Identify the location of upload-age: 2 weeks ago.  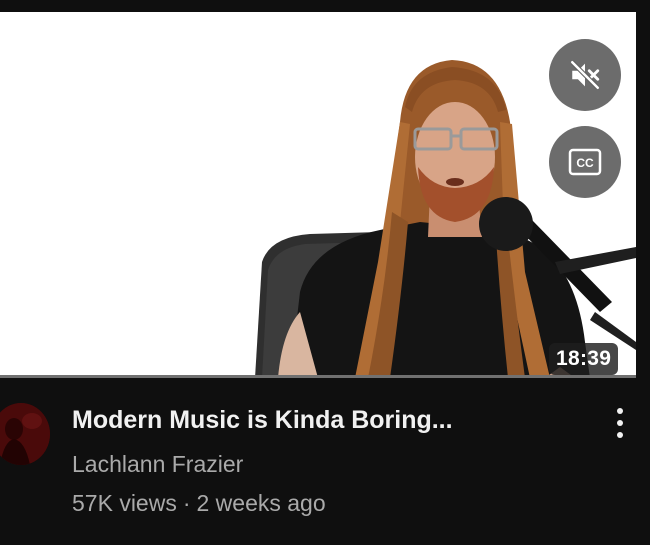
(261, 503).